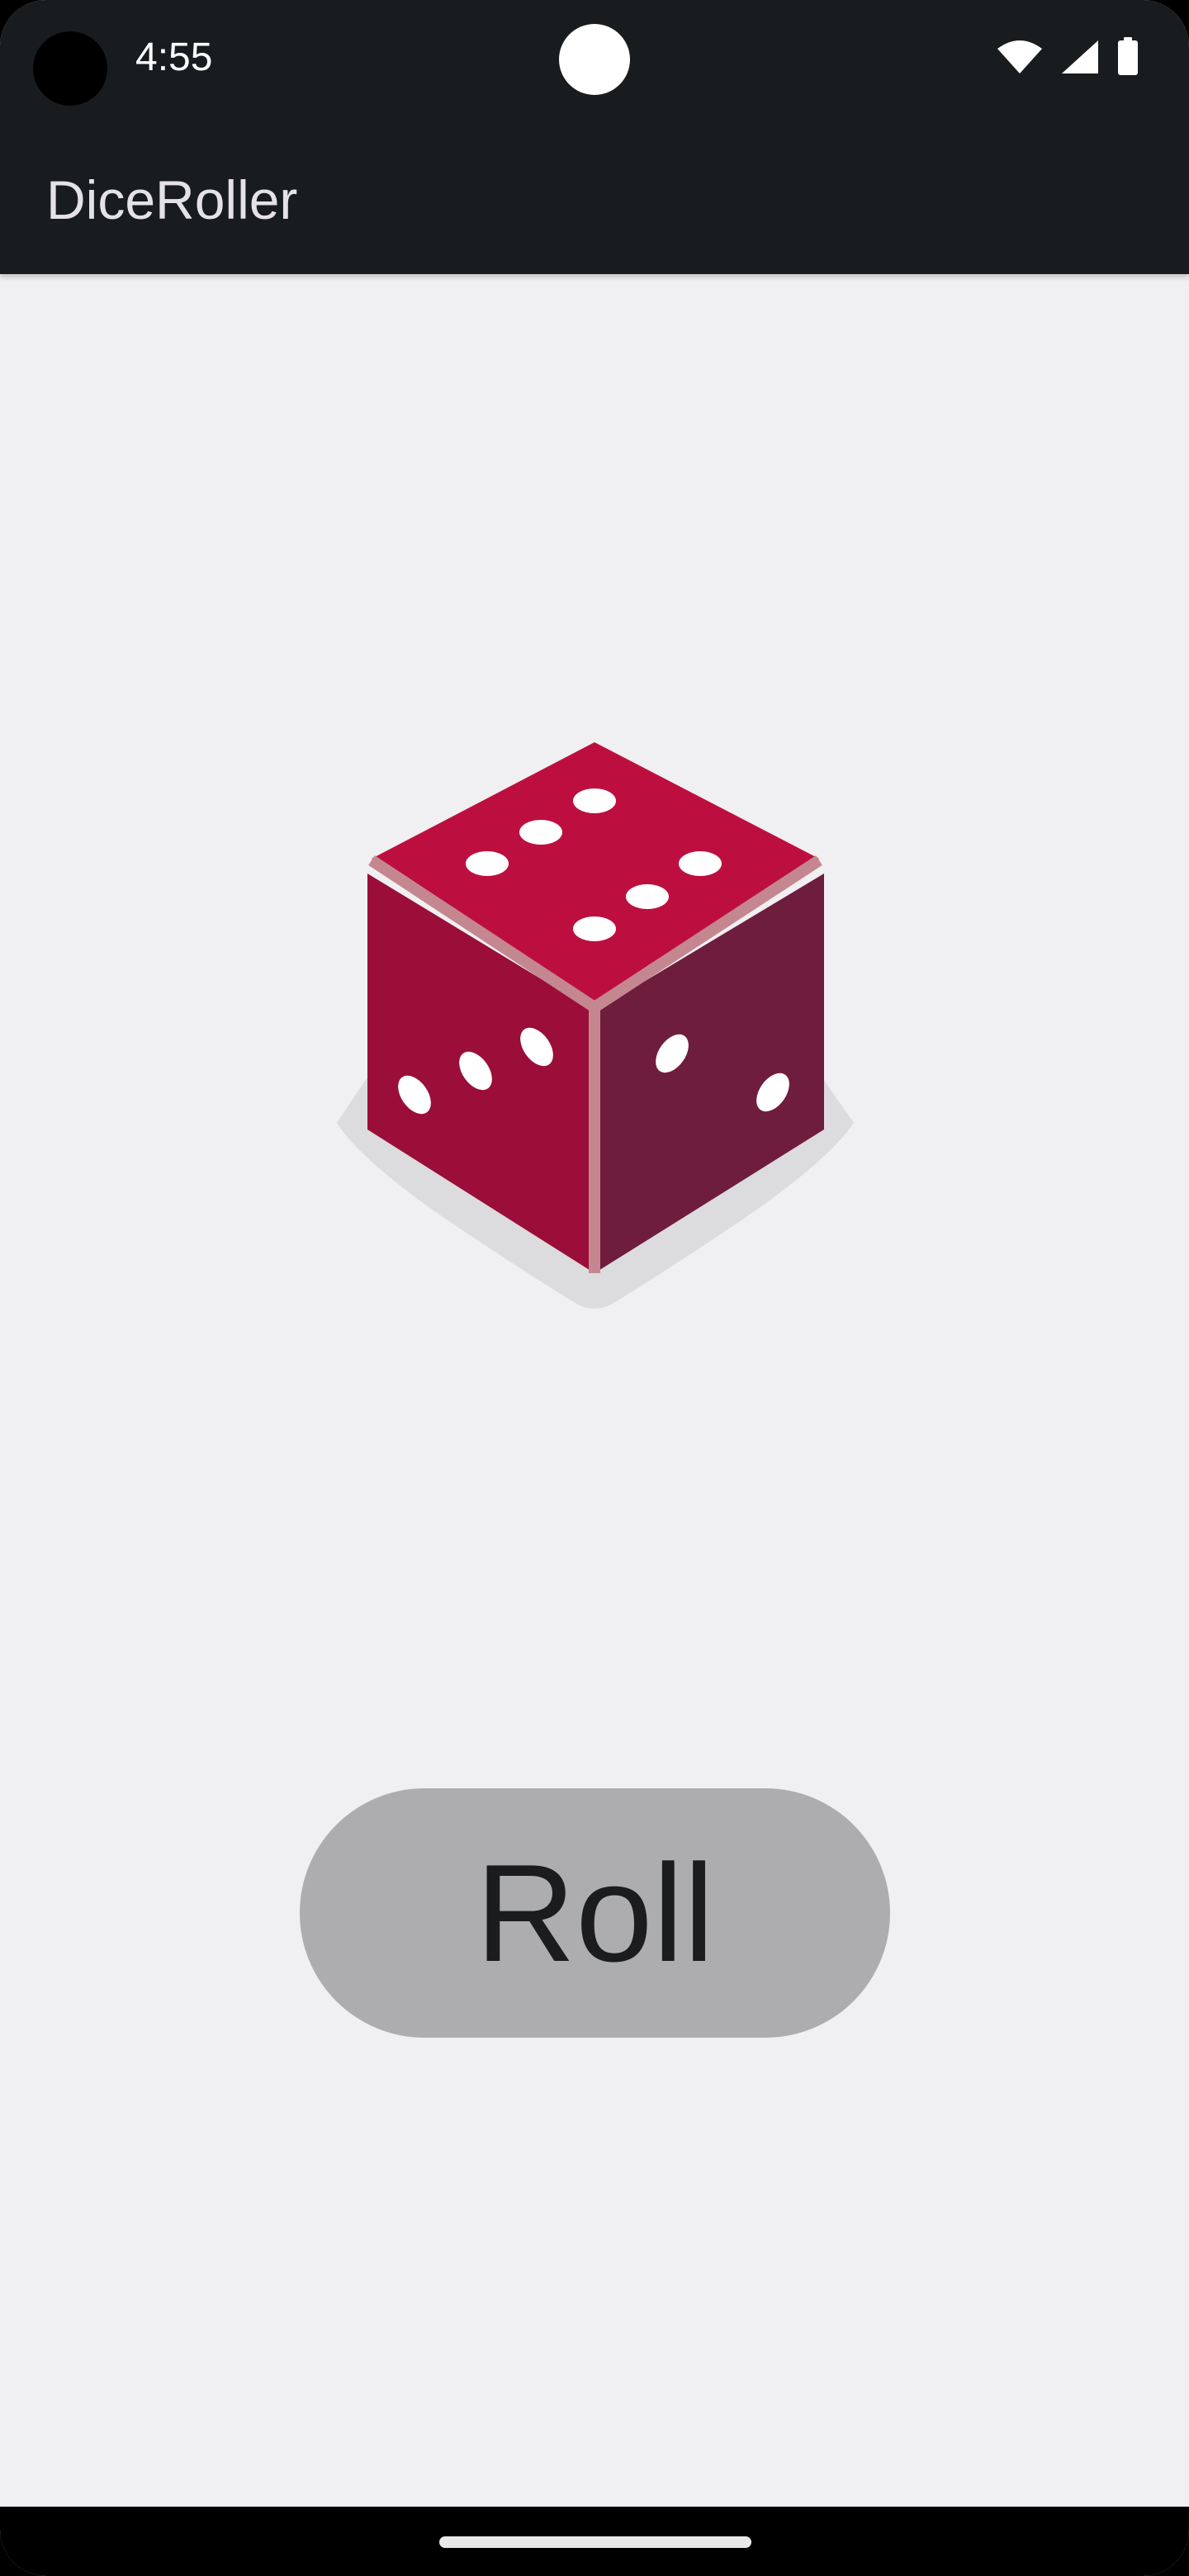 The height and width of the screenshot is (2576, 1189). I want to click on app-bar: DiceRoller, so click(594, 197).